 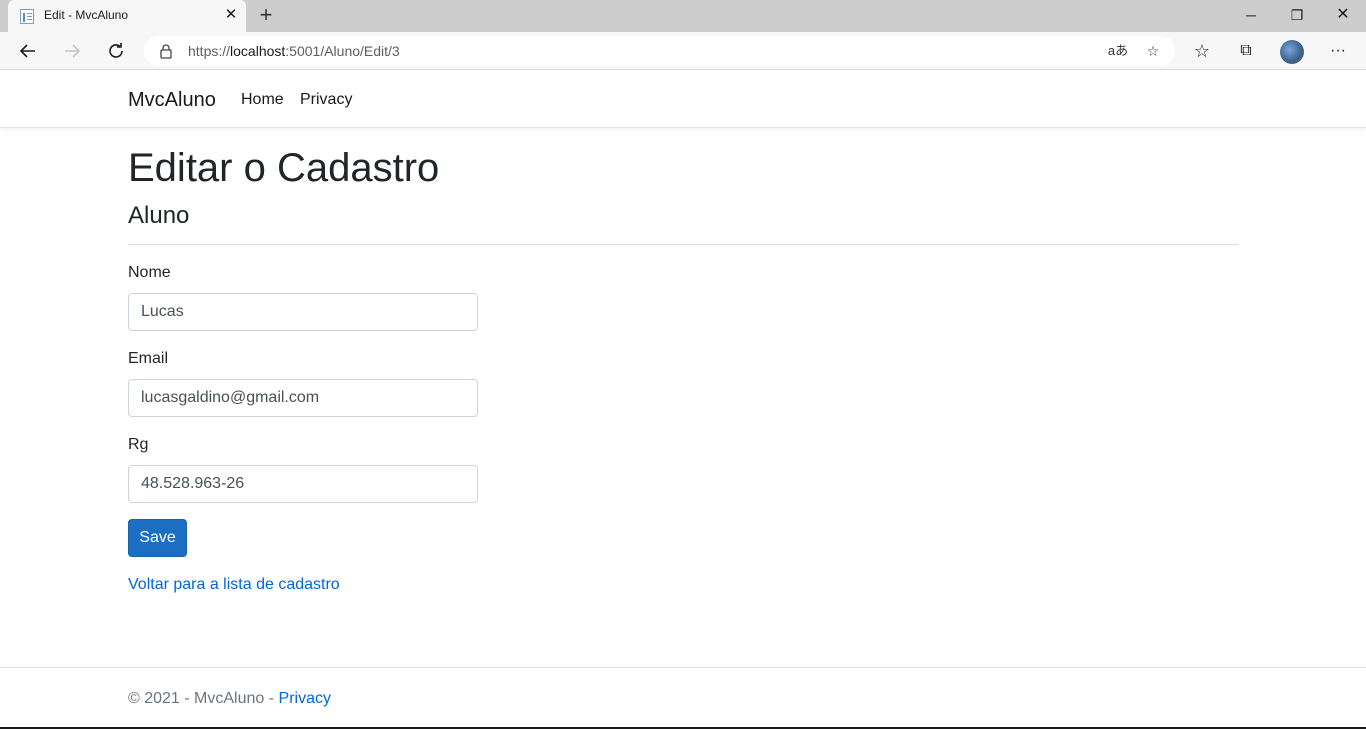 I want to click on address-bar: https://localhost:5001/Aluno/Edit/3 aあ ☆, so click(x=659, y=51).